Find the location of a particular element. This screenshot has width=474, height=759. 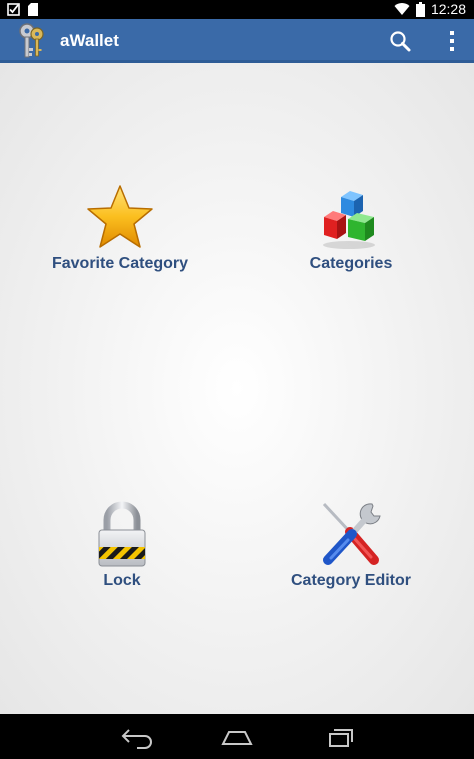

lock-tile: Lock is located at coordinates (122, 560).